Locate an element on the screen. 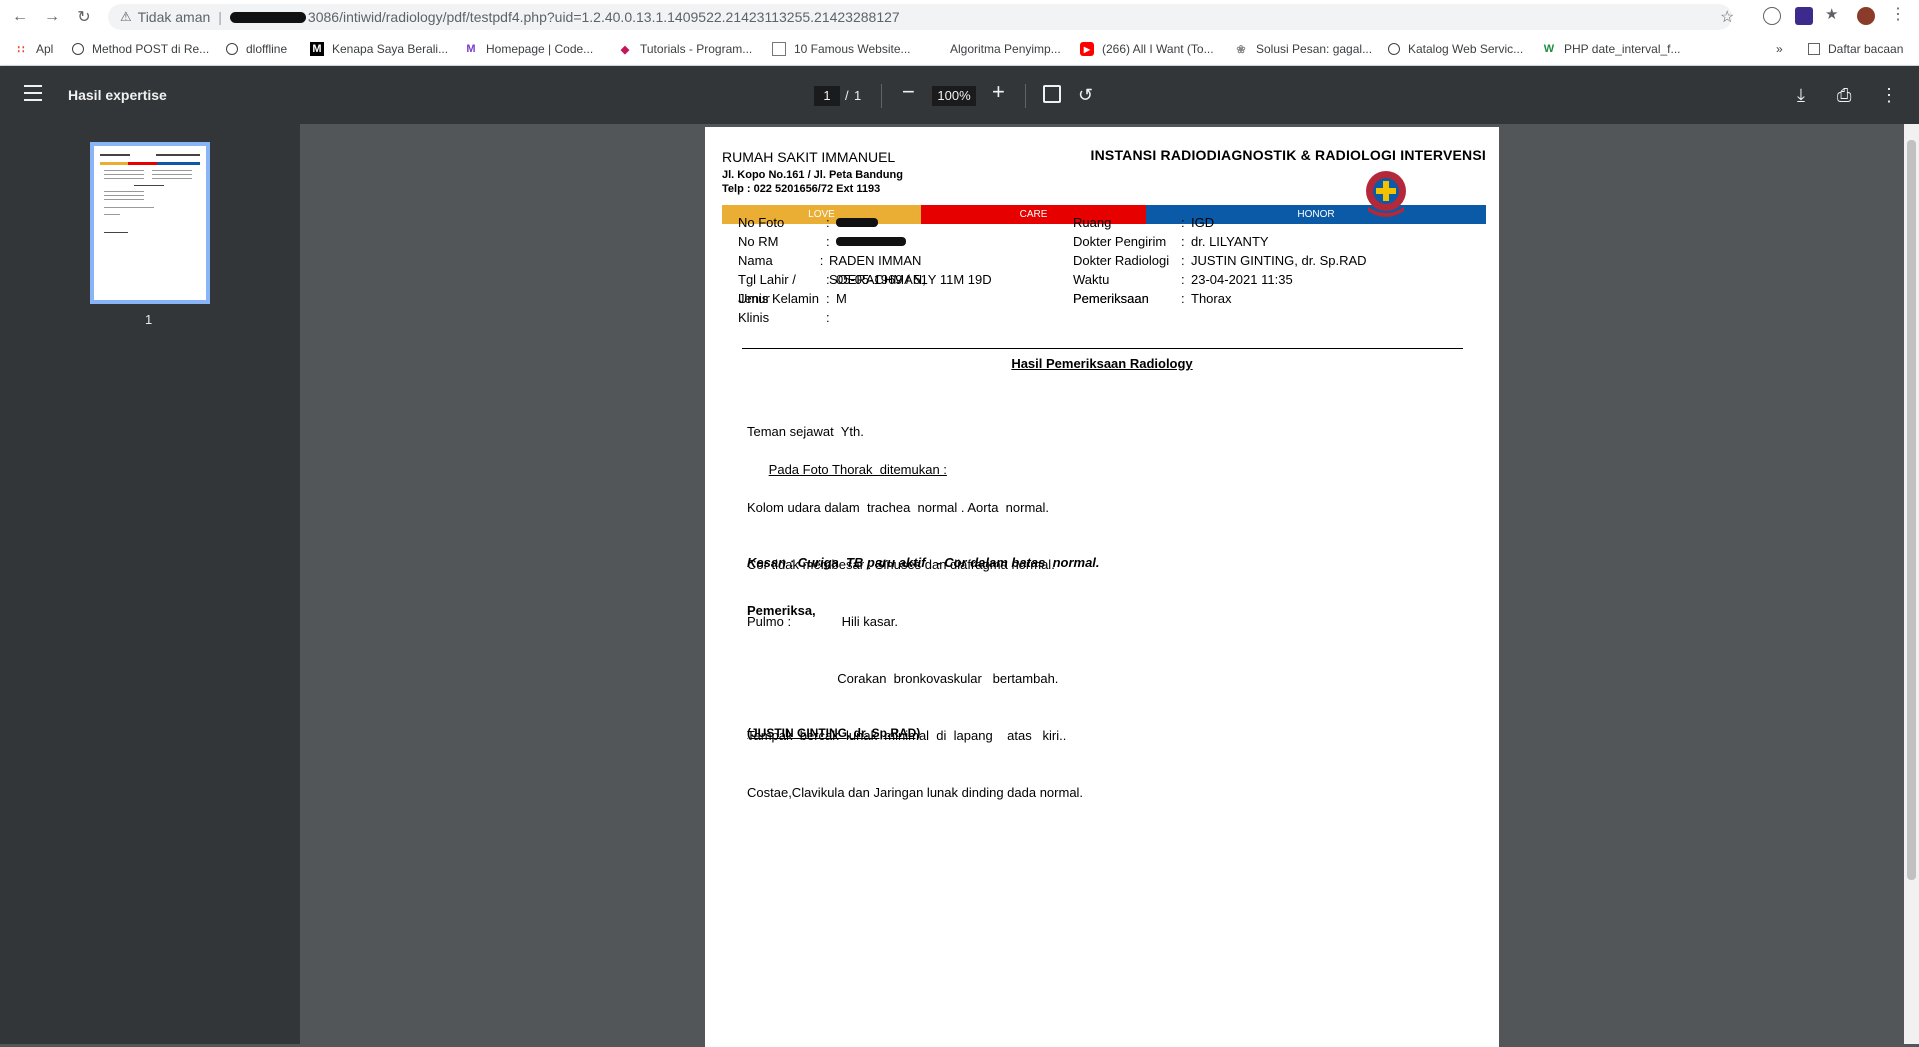  bookmark-apps: ∷ Apl is located at coordinates (34, 49).